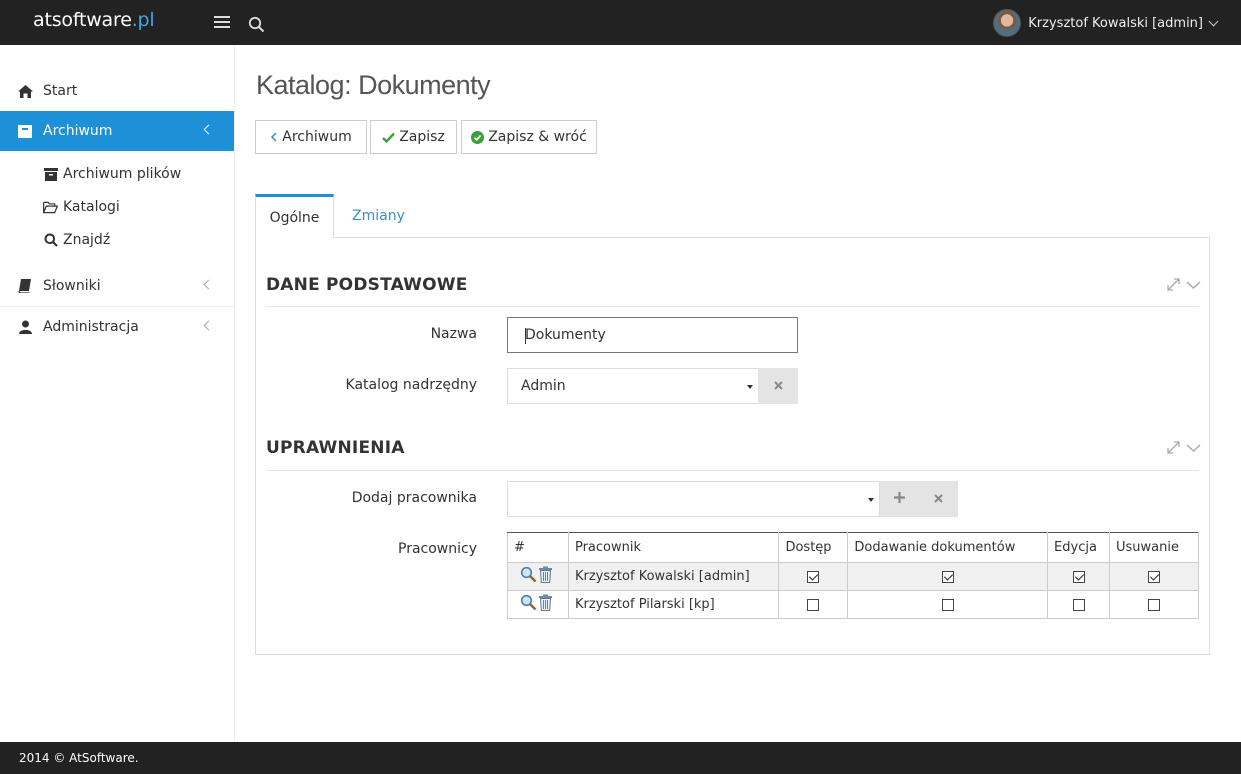 This screenshot has height=774, width=1241. What do you see at coordinates (673, 576) in the screenshot?
I see `worker-name-cell: Krzysztof Kowalski [admin]` at bounding box center [673, 576].